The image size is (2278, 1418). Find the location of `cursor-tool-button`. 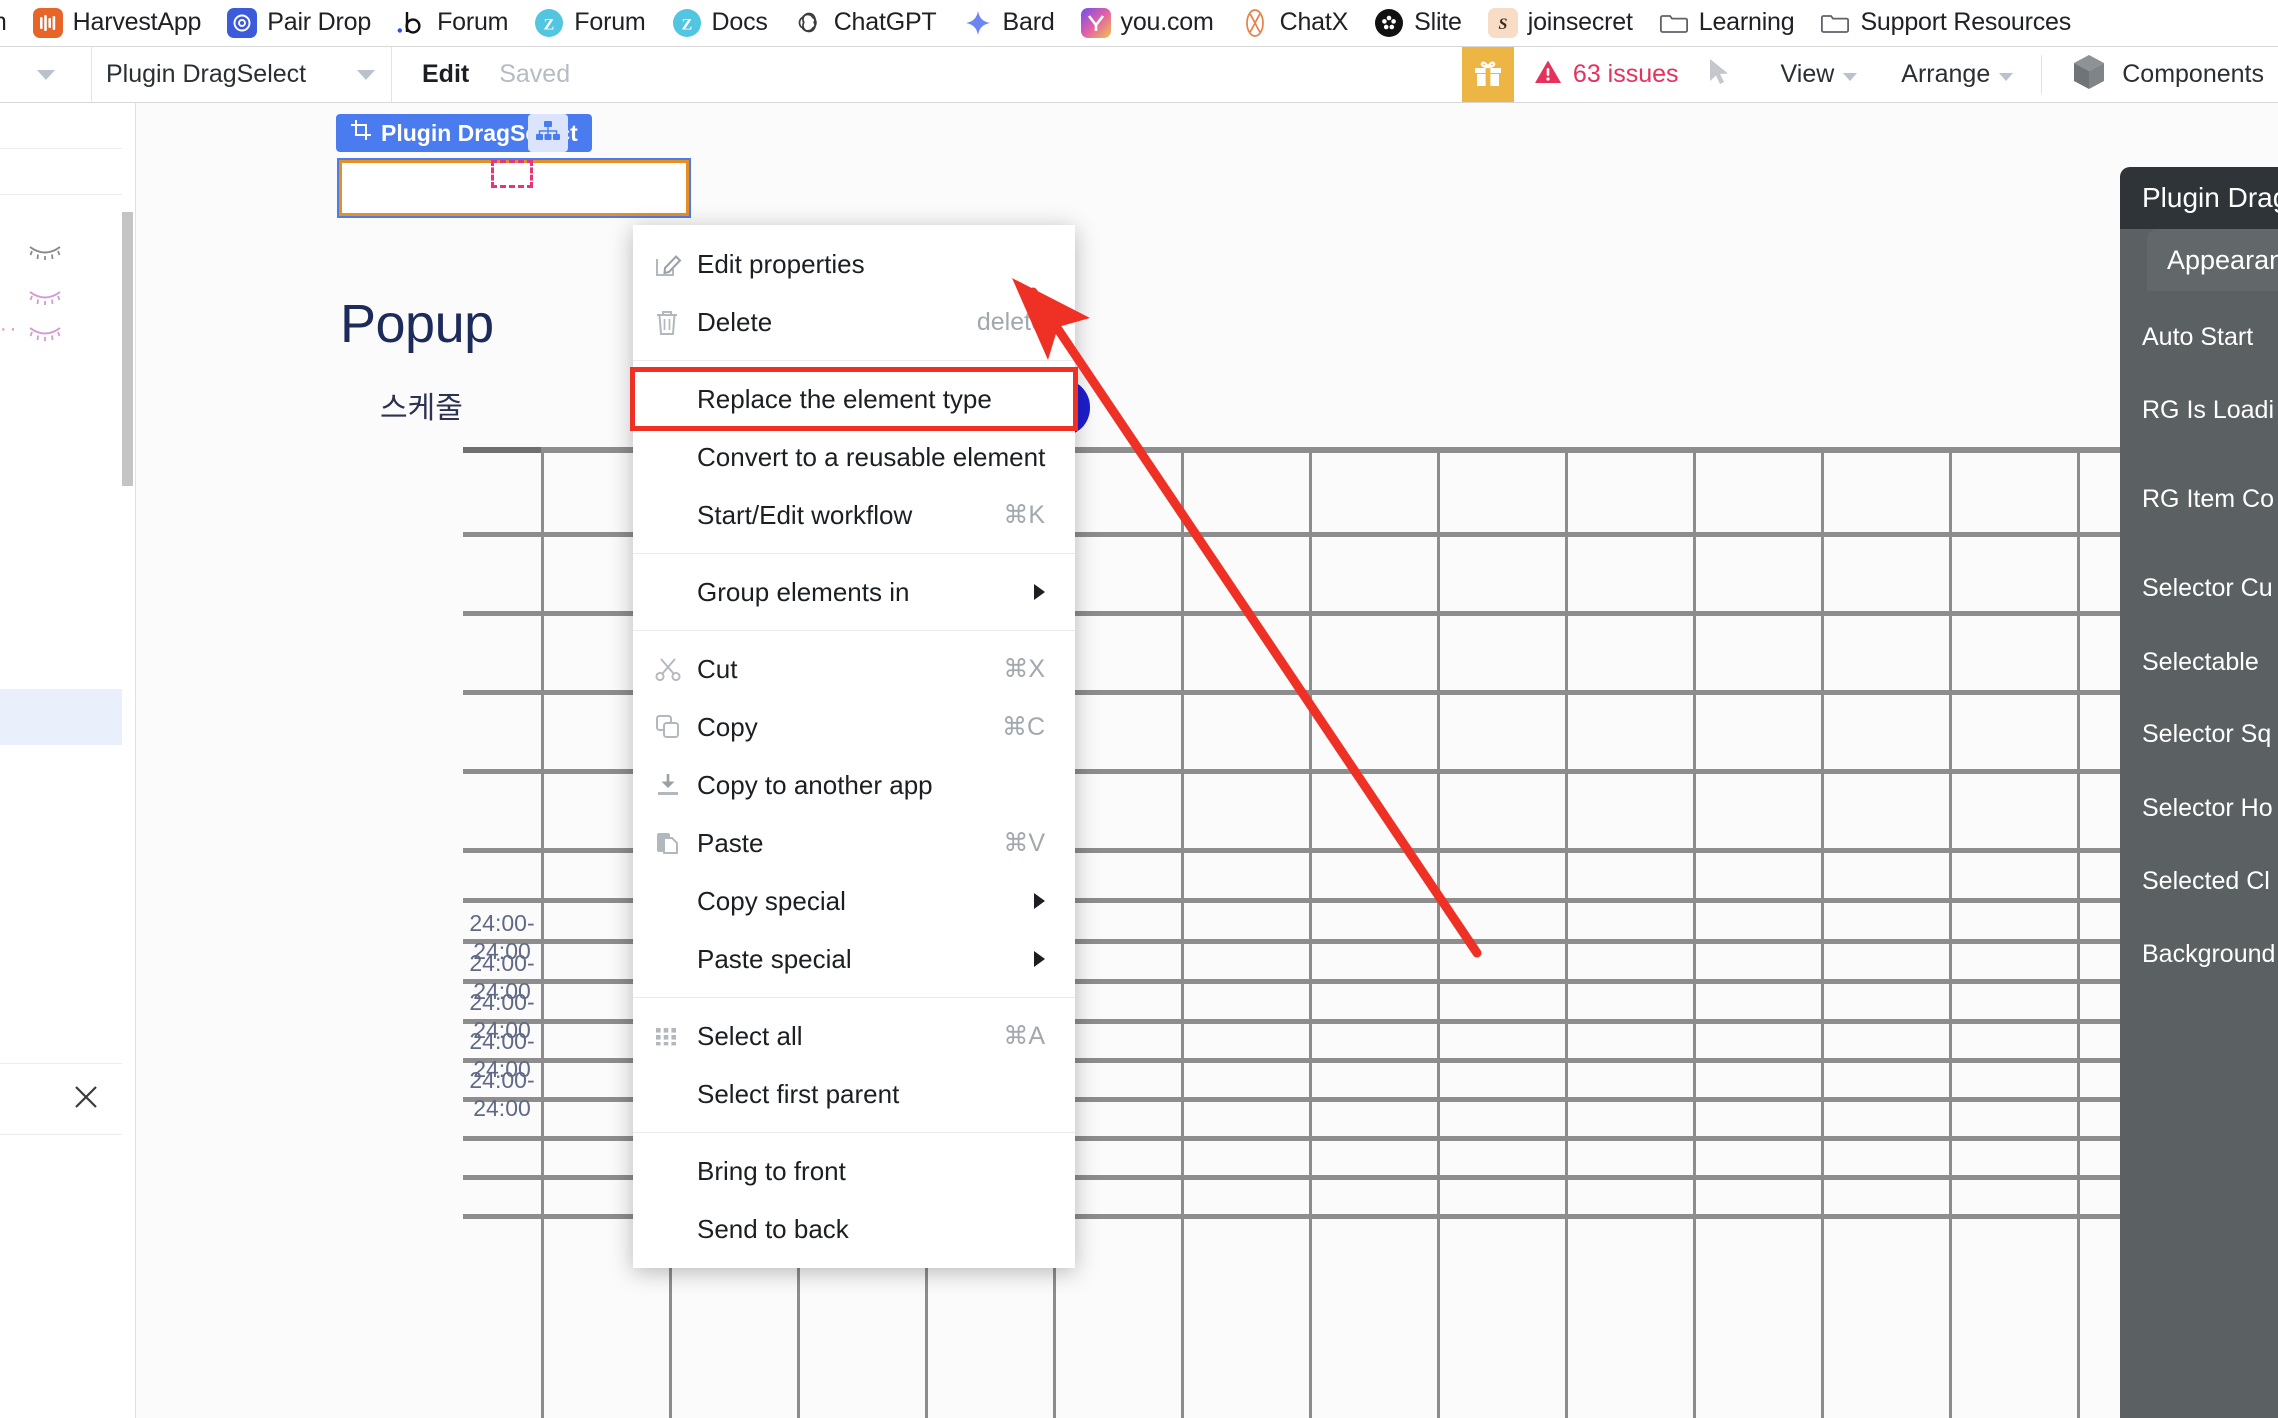

cursor-tool-button is located at coordinates (1730, 74).